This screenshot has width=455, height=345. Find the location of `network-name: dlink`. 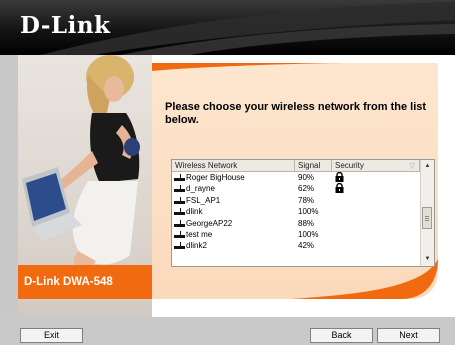

network-name: dlink is located at coordinates (194, 212).